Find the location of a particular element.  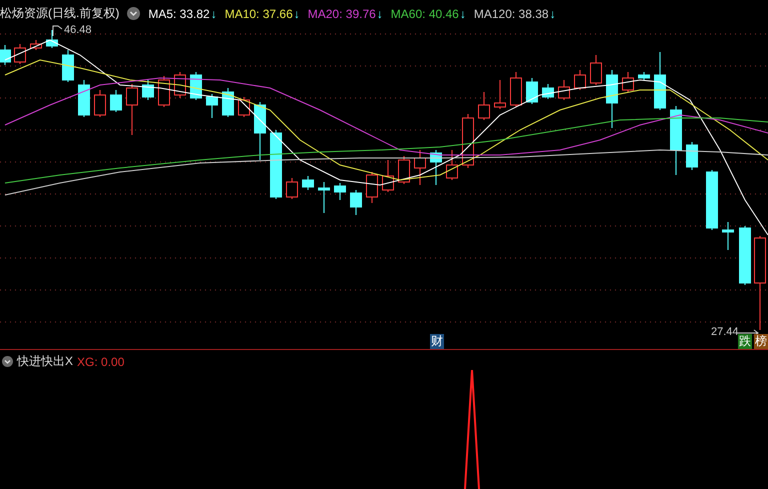

stock-title: 松炀资源(日线.前复权) is located at coordinates (60, 13).